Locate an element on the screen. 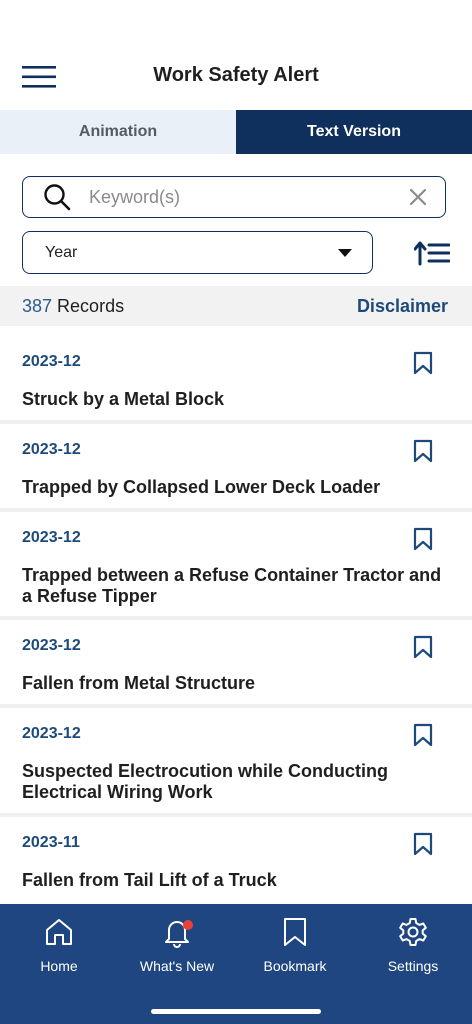 Image resolution: width=472 pixels, height=1024 pixels. app-header: Work Safety Alert is located at coordinates (236, 55).